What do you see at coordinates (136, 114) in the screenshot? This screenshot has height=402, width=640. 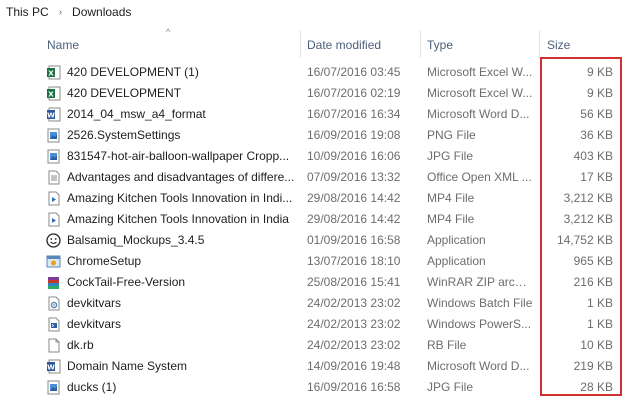 I see `file-name: 2014_04_msw_a4_format` at bounding box center [136, 114].